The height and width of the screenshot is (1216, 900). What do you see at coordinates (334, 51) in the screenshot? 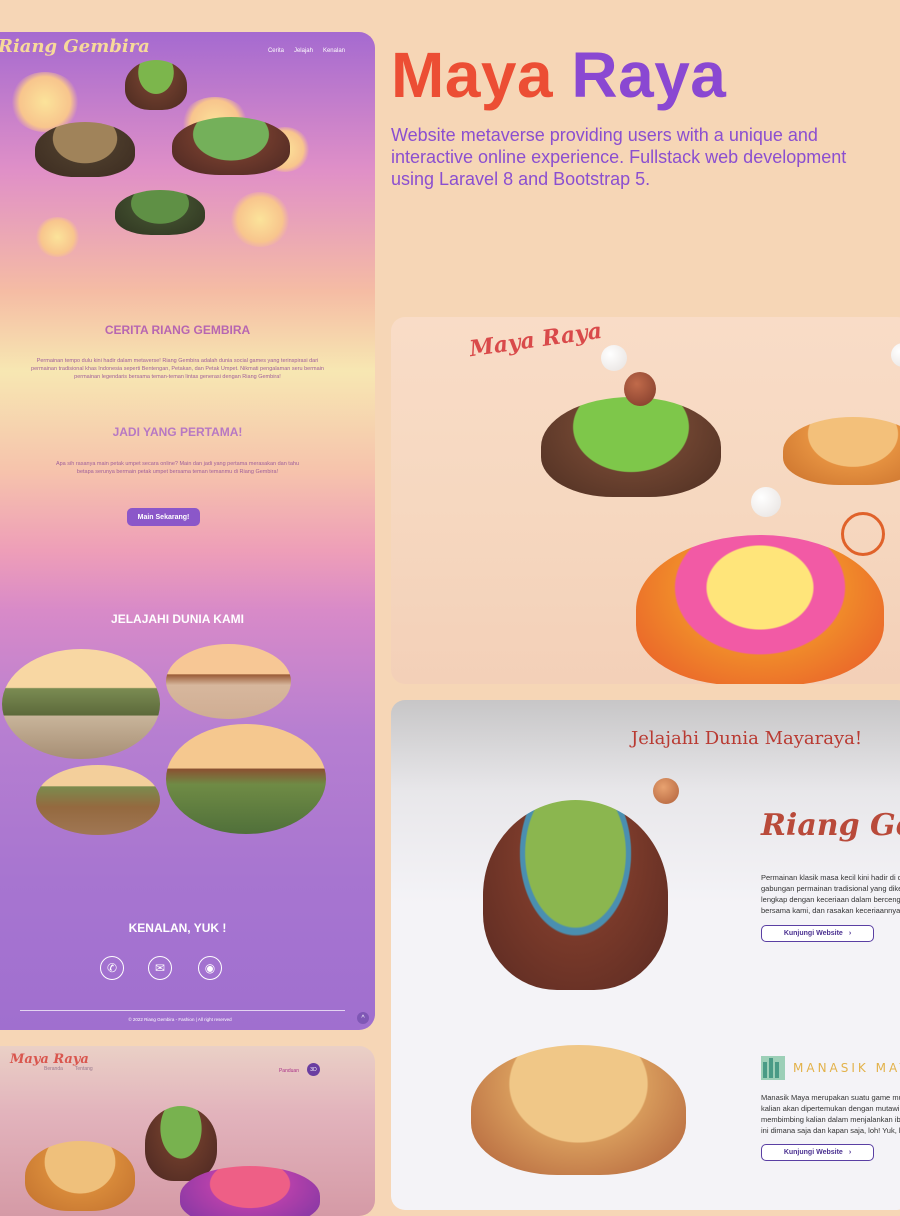
I see `nav-kenalan: Kenalan` at bounding box center [334, 51].